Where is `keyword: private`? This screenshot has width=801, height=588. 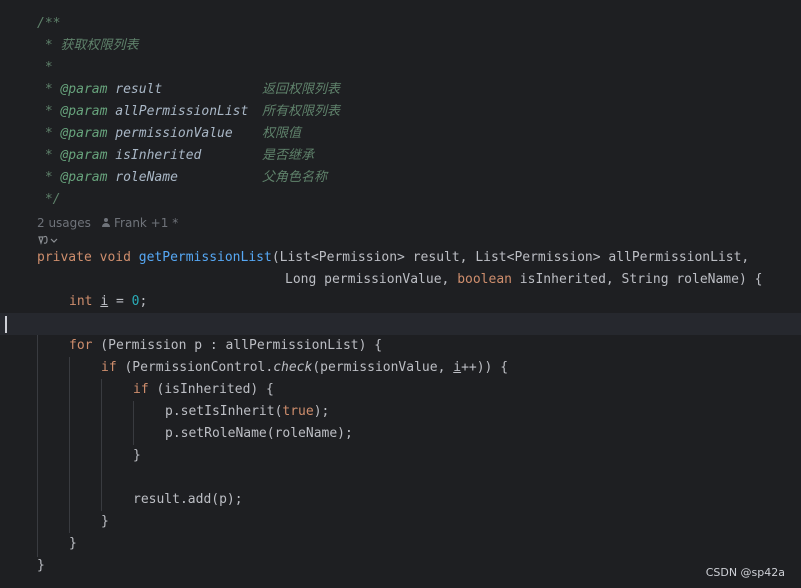
keyword: private is located at coordinates (64, 257).